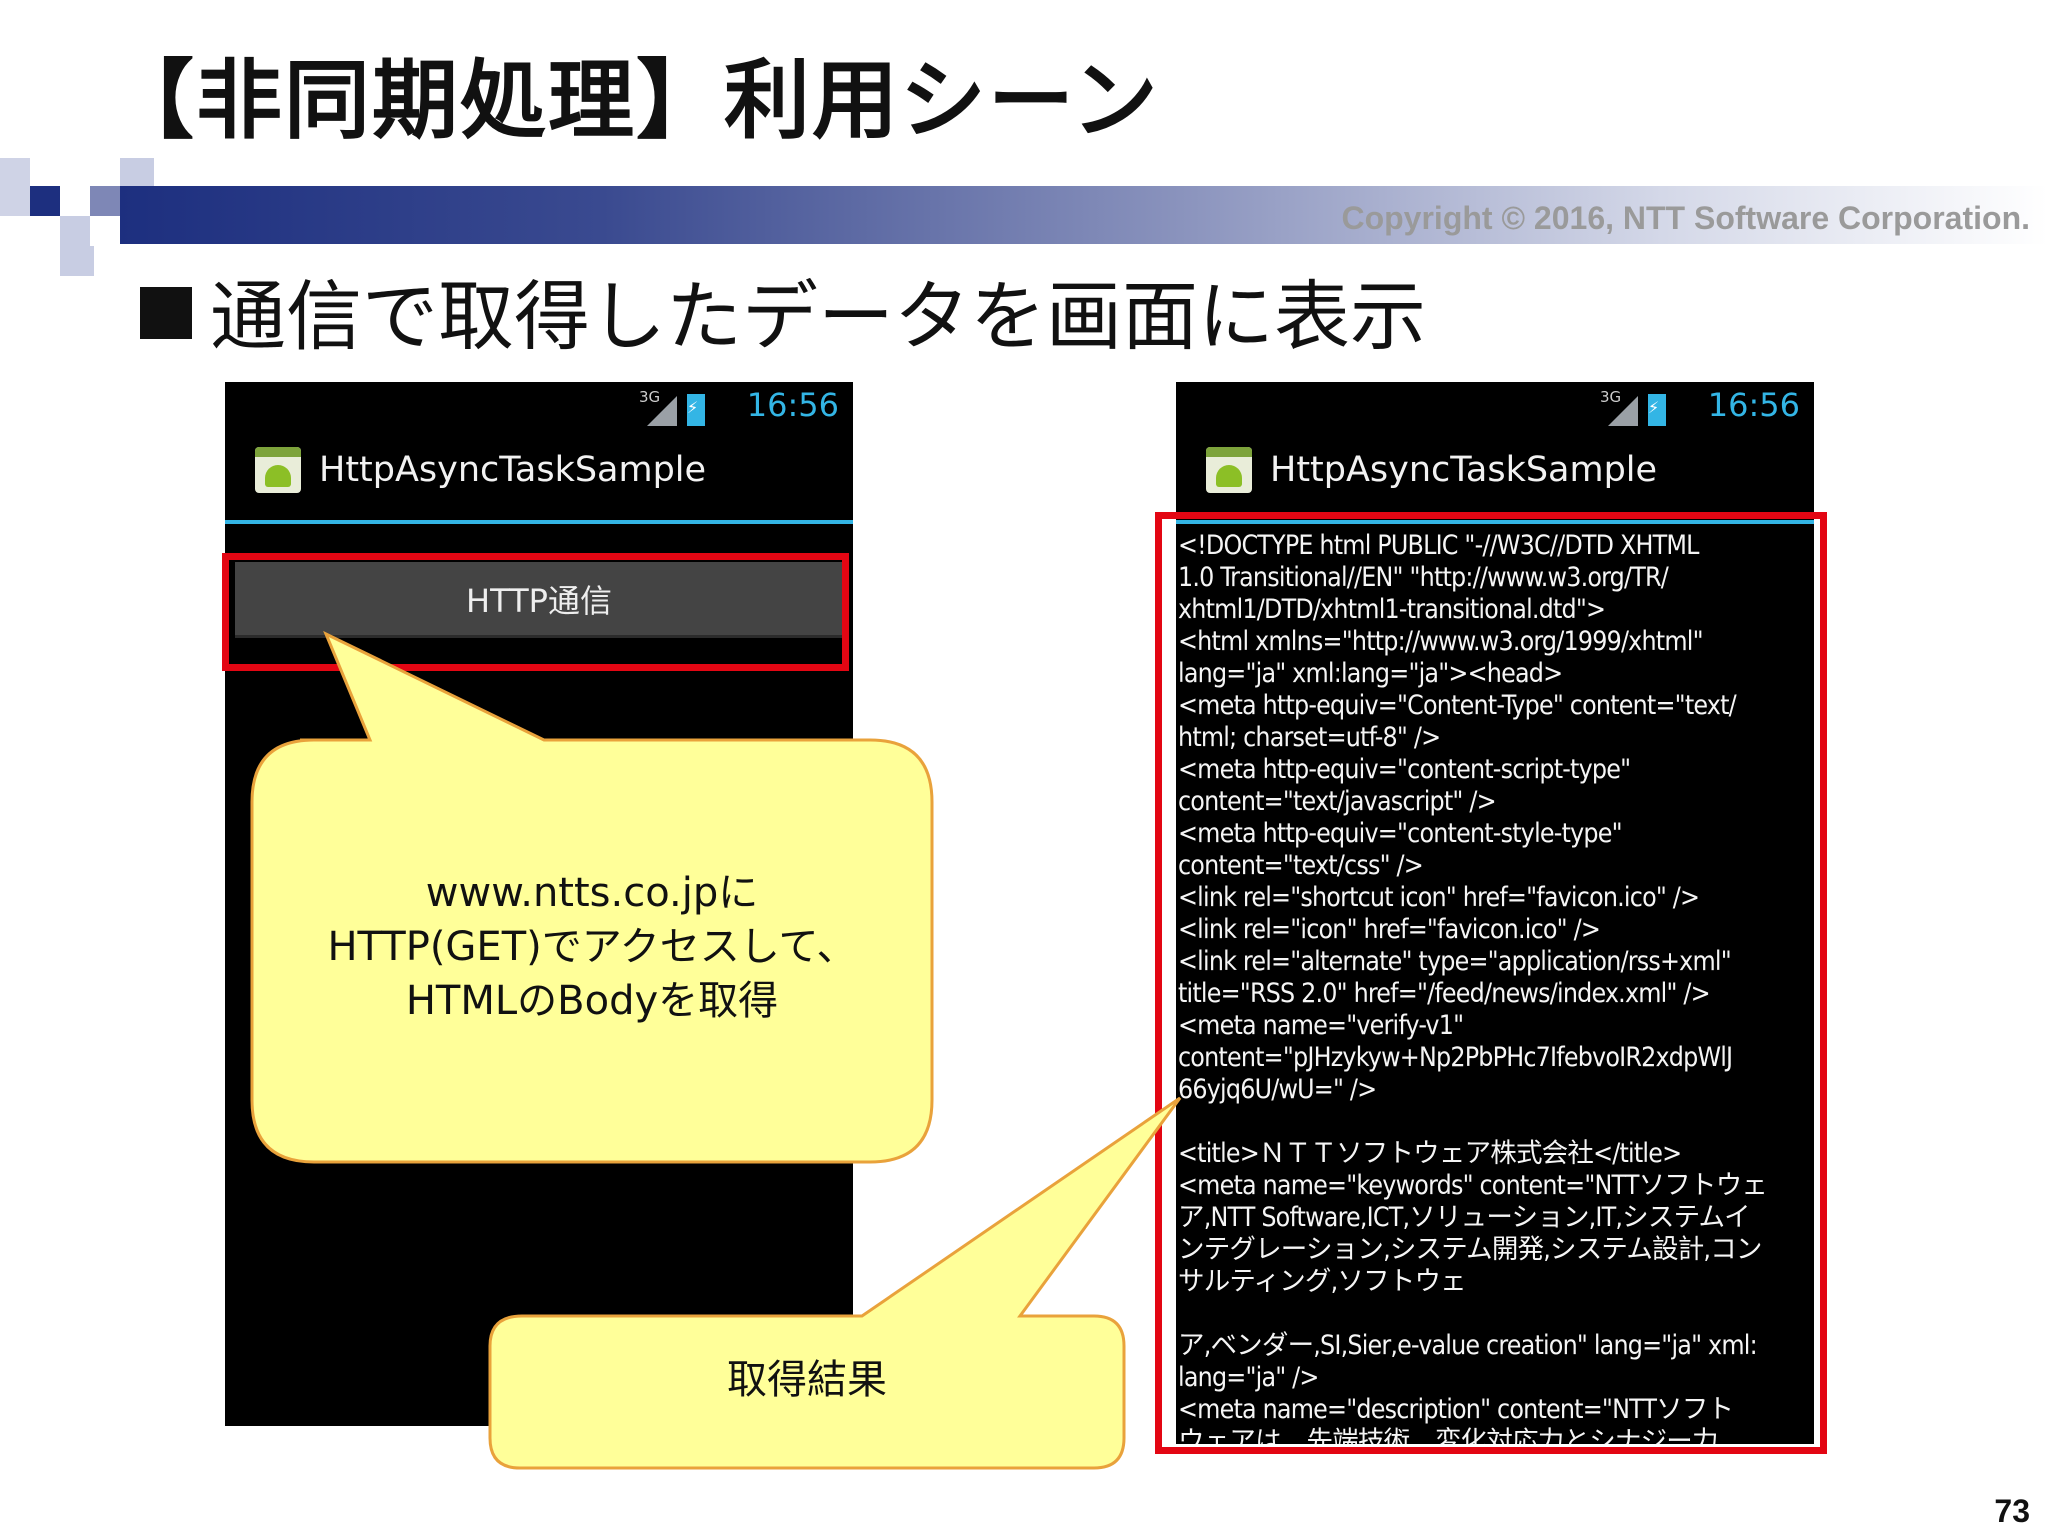  Describe the element at coordinates (2012, 1511) in the screenshot. I see `page-number: 73` at that location.